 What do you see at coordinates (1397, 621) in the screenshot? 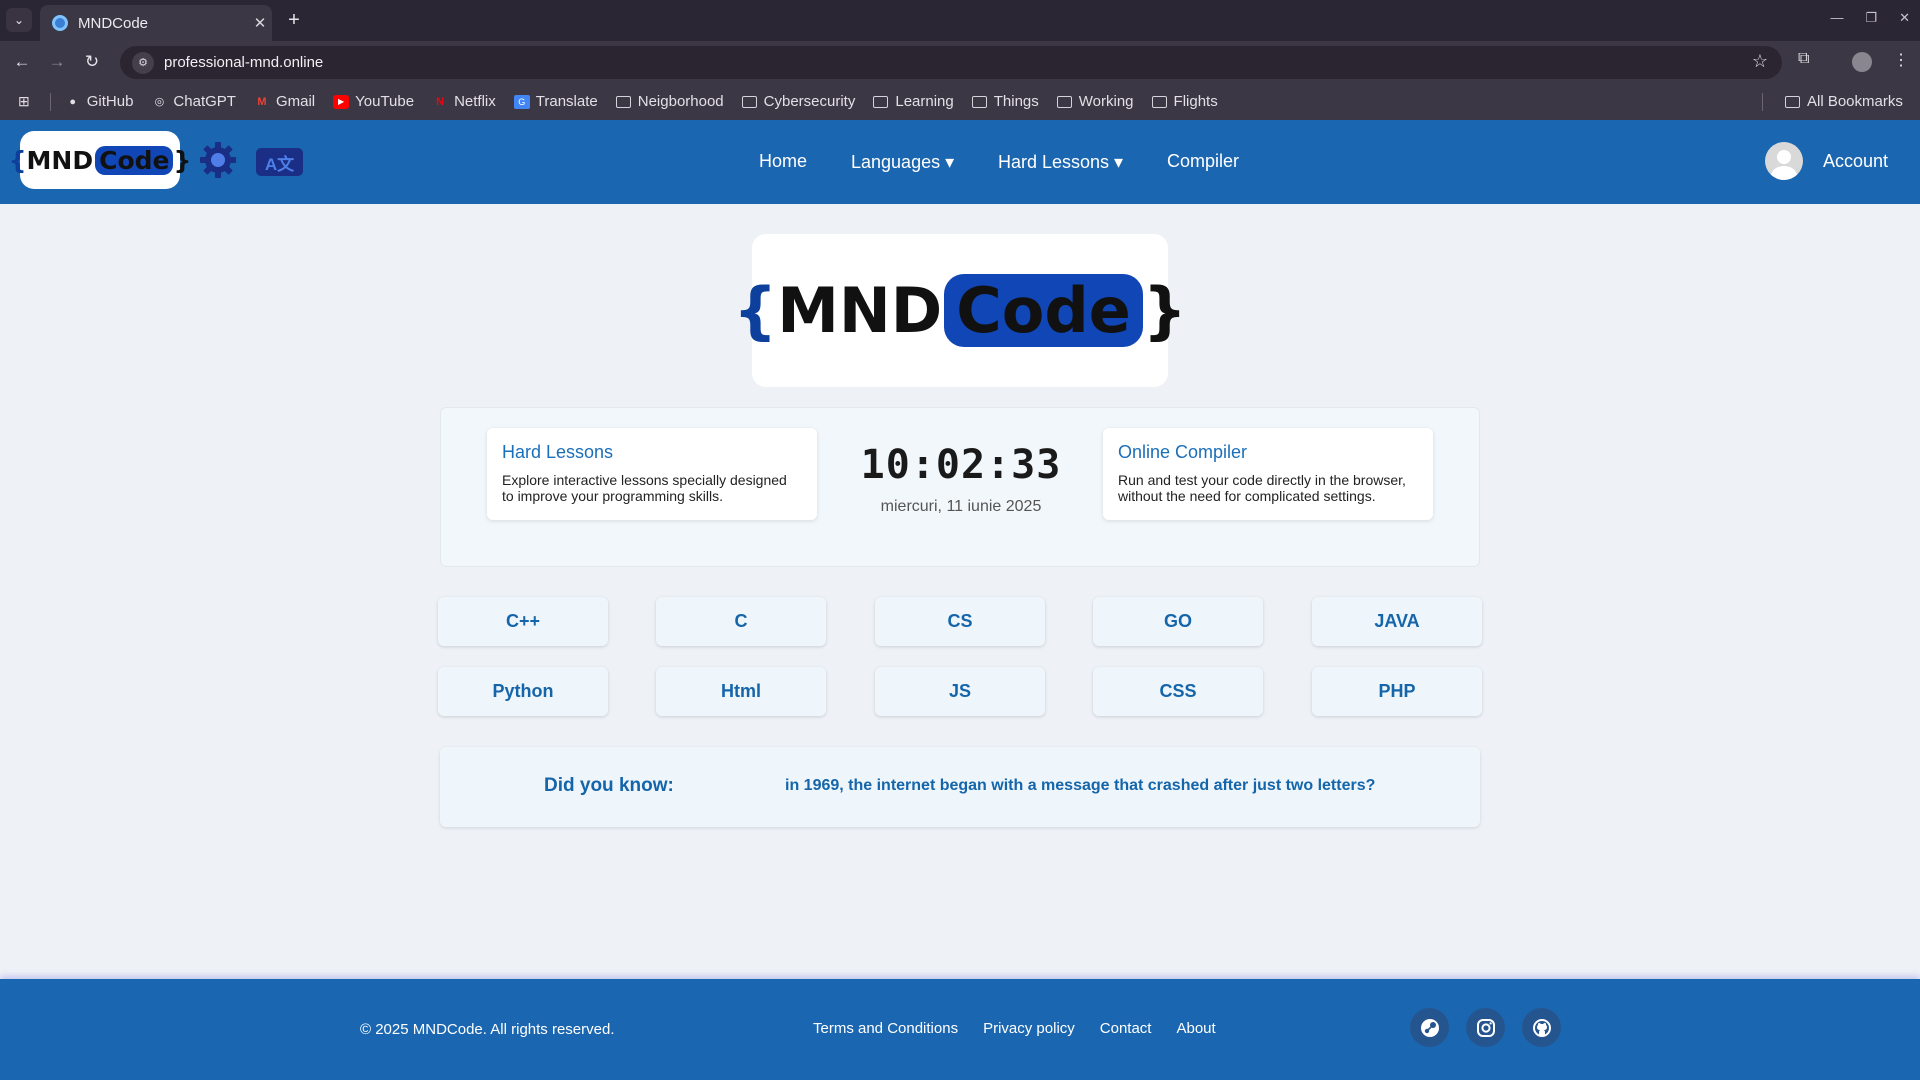
I see `language-button-java: JAVA` at bounding box center [1397, 621].